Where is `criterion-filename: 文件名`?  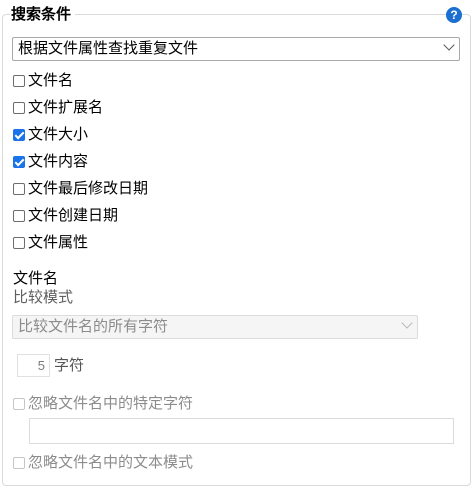 criterion-filename: 文件名 is located at coordinates (43, 81).